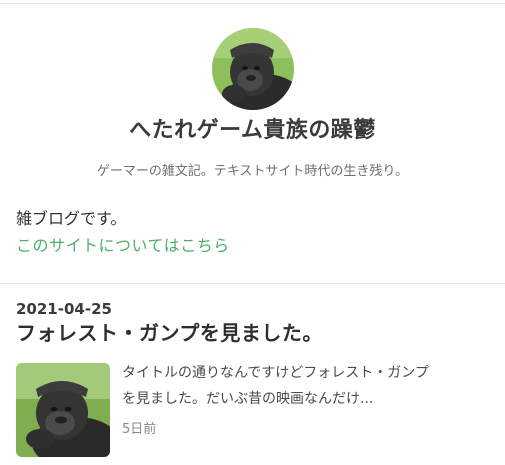 This screenshot has width=505, height=465. What do you see at coordinates (64, 309) in the screenshot?
I see `entry-date: 2021-04-25` at bounding box center [64, 309].